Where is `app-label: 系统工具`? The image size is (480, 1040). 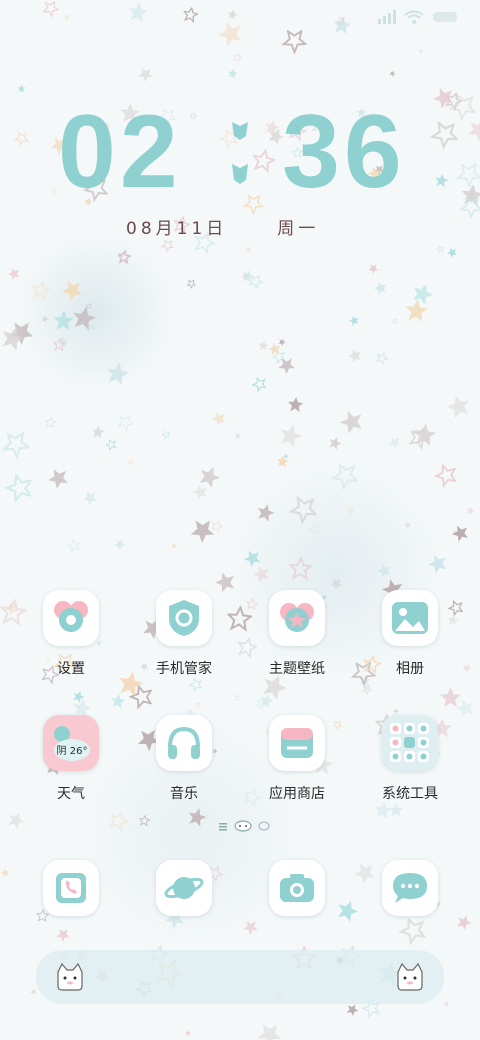 app-label: 系统工具 is located at coordinates (410, 794).